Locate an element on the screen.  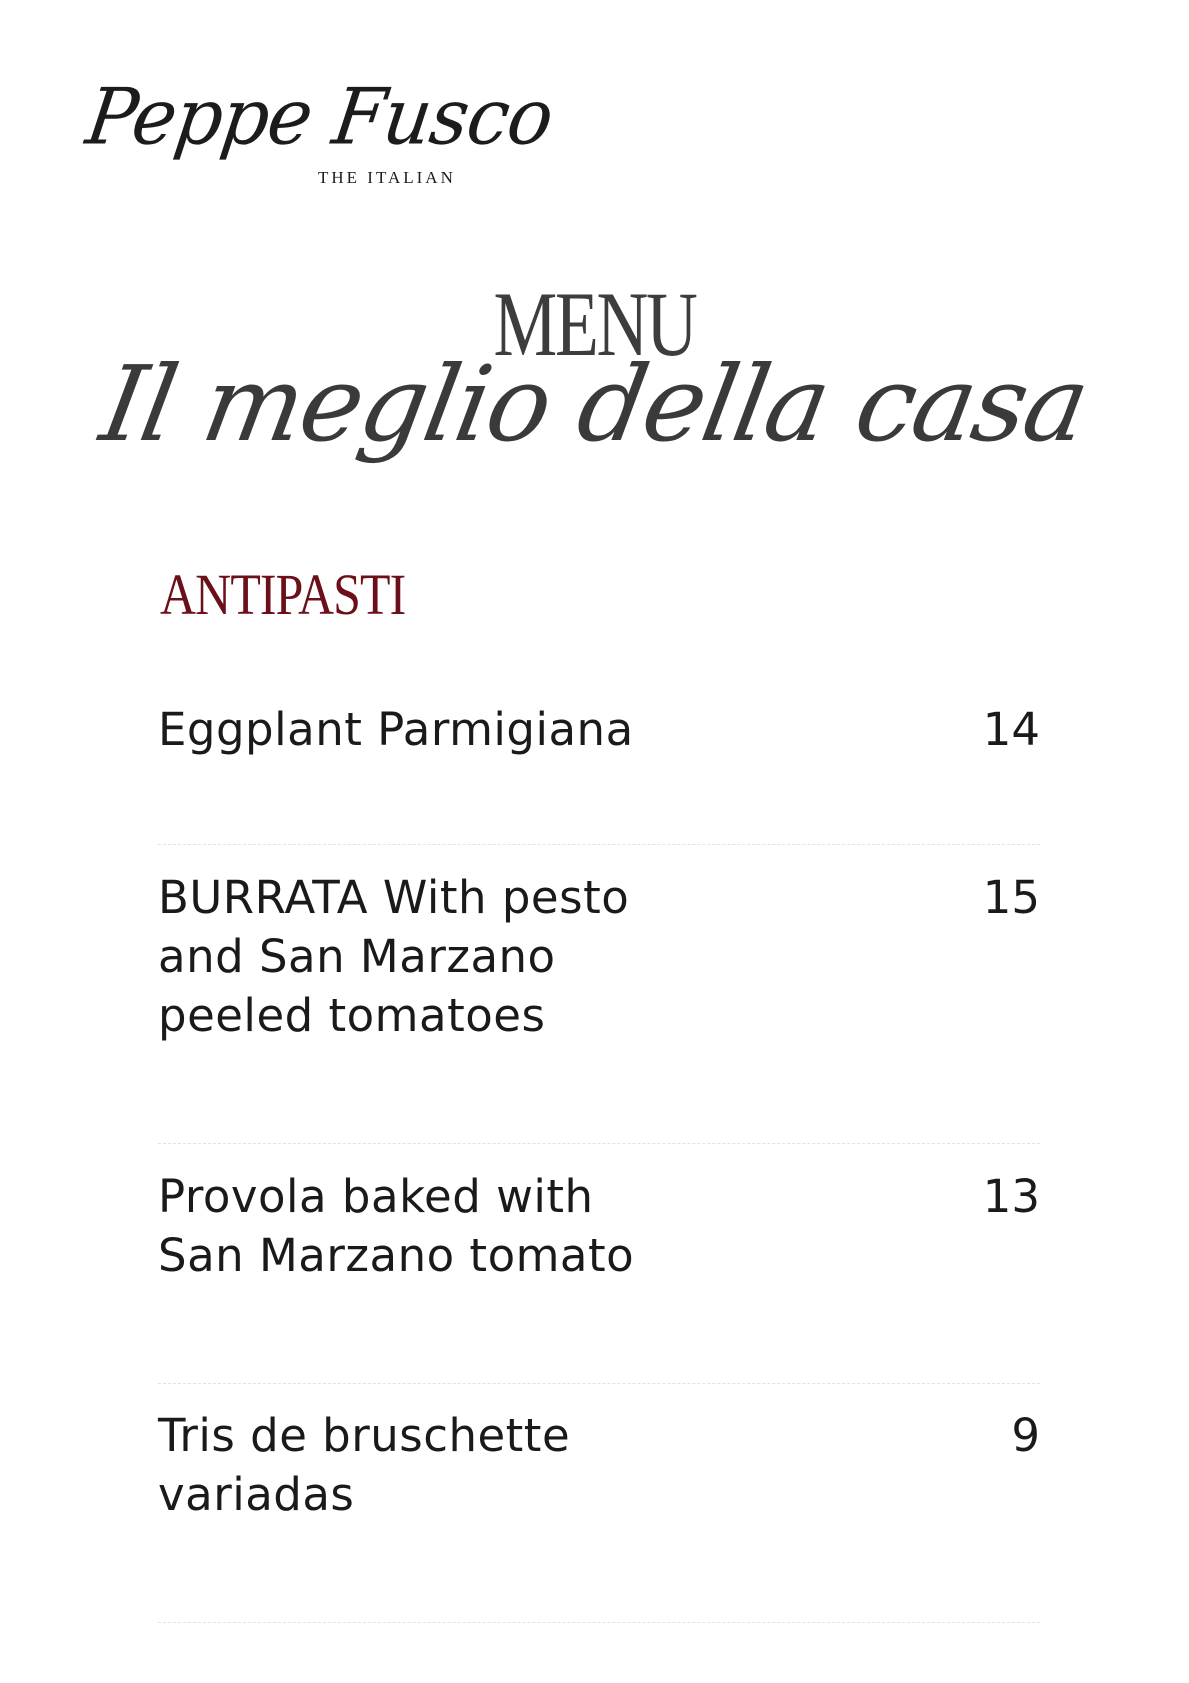
menu-item-name: Provola baked with San Marzano tomato is located at coordinates (396, 1226).